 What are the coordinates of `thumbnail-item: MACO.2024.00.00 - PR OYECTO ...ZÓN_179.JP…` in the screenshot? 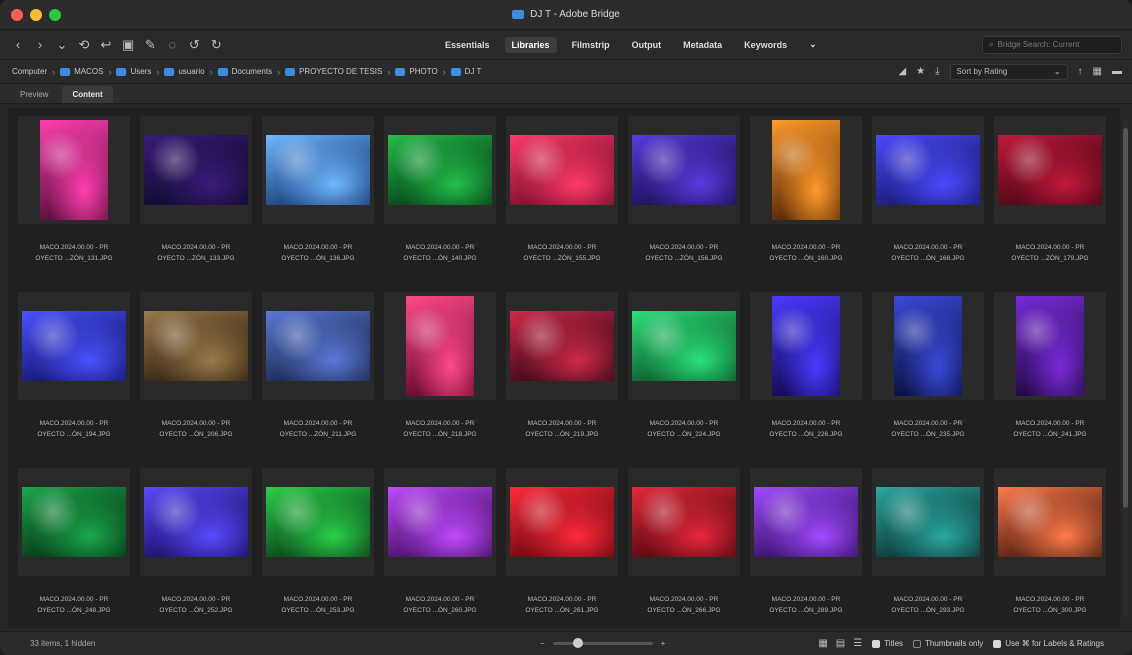 It's located at (1050, 196).